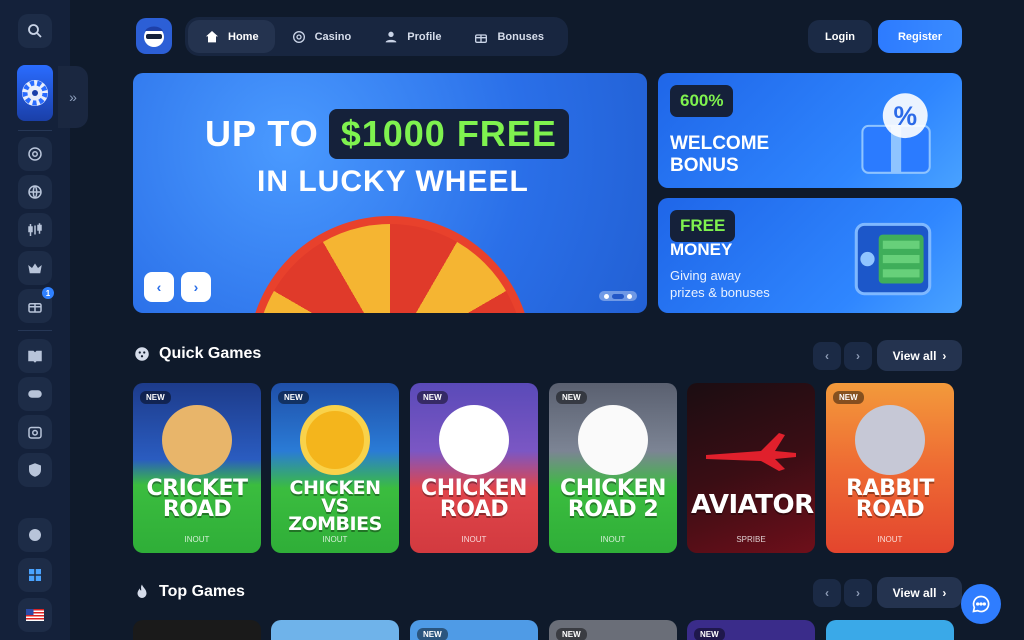  I want to click on game-card-chicken-vs-zombies: NEW CHICKEN VS ZOMBIES INOUT, so click(335, 468).